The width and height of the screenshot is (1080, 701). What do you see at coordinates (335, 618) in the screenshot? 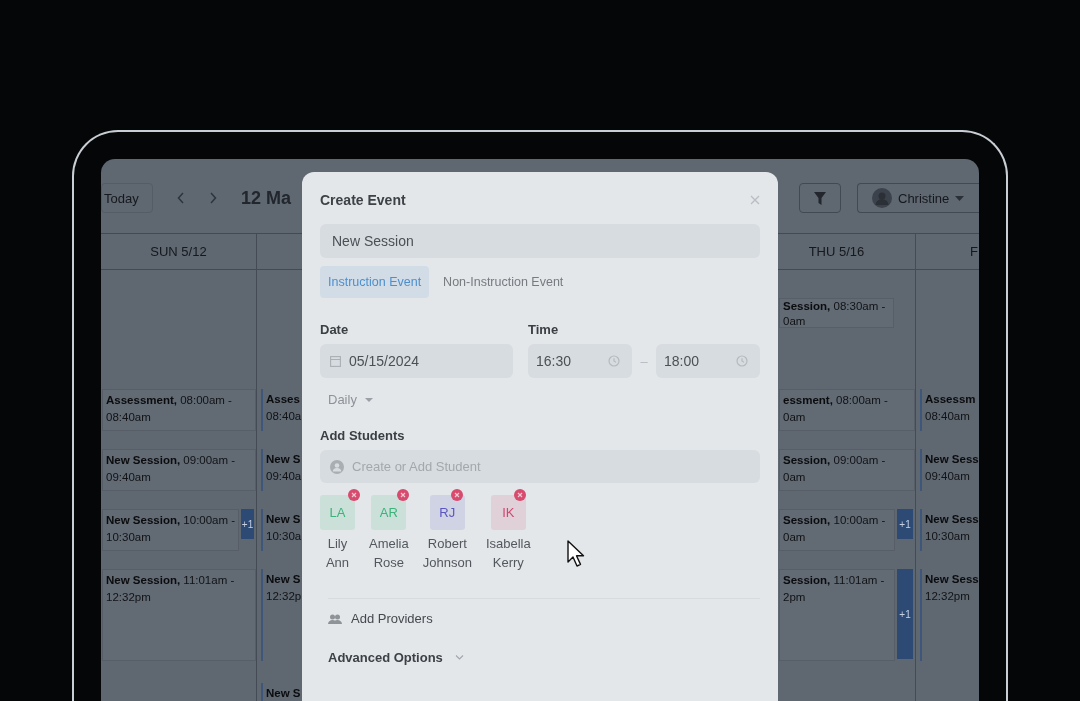
I see `people-icon` at bounding box center [335, 618].